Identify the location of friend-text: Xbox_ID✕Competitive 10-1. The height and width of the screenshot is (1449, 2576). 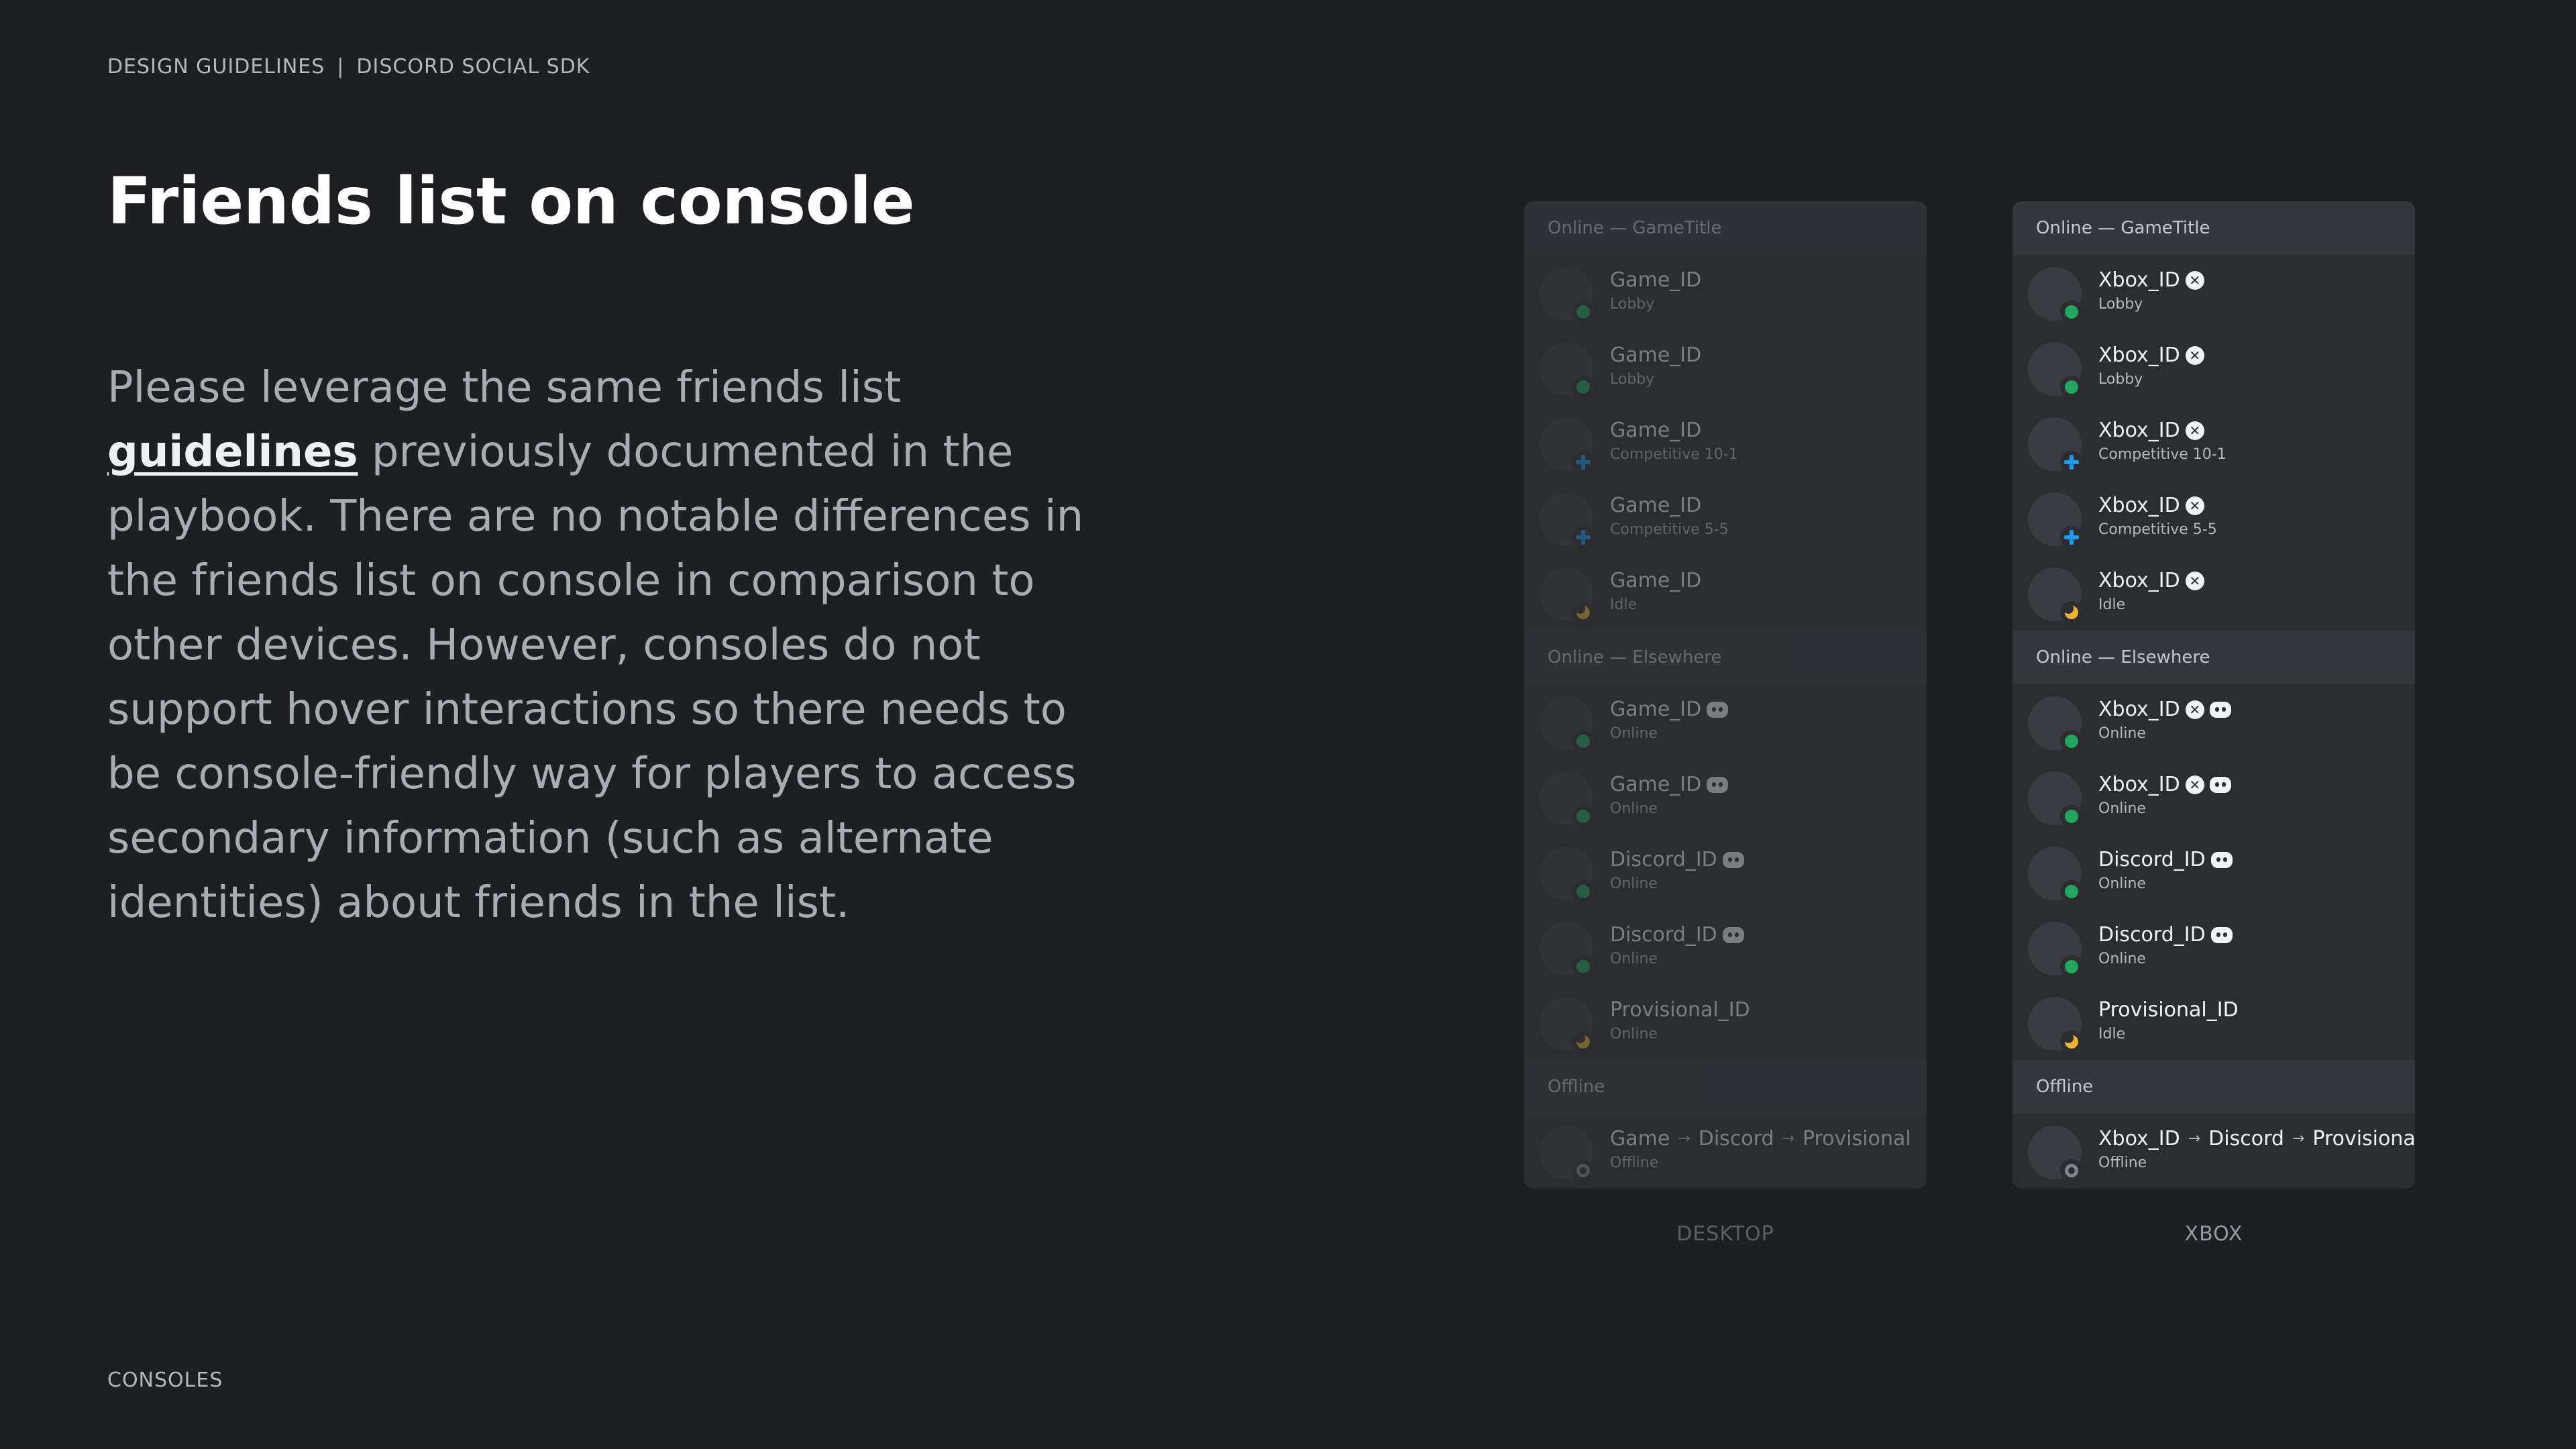
(2162, 441).